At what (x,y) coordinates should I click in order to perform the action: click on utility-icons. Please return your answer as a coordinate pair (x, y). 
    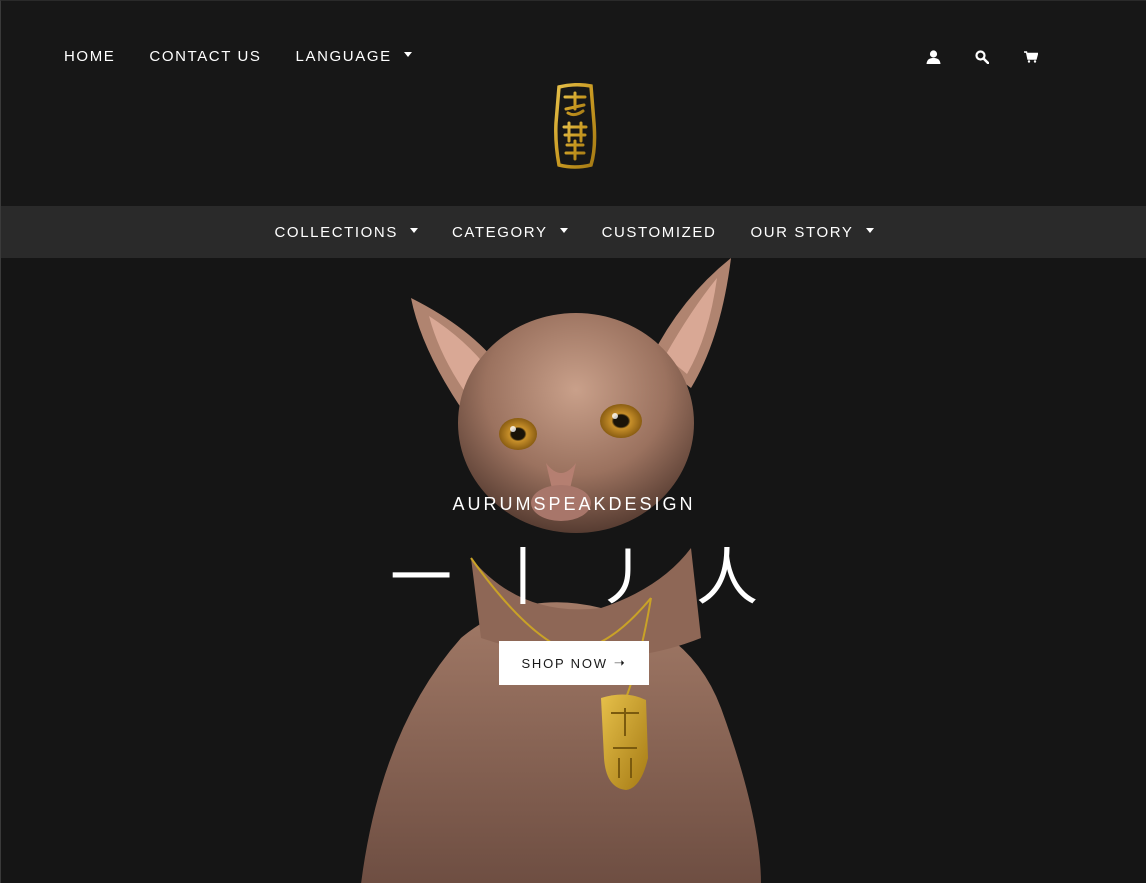
    Looking at the image, I should click on (996, 57).